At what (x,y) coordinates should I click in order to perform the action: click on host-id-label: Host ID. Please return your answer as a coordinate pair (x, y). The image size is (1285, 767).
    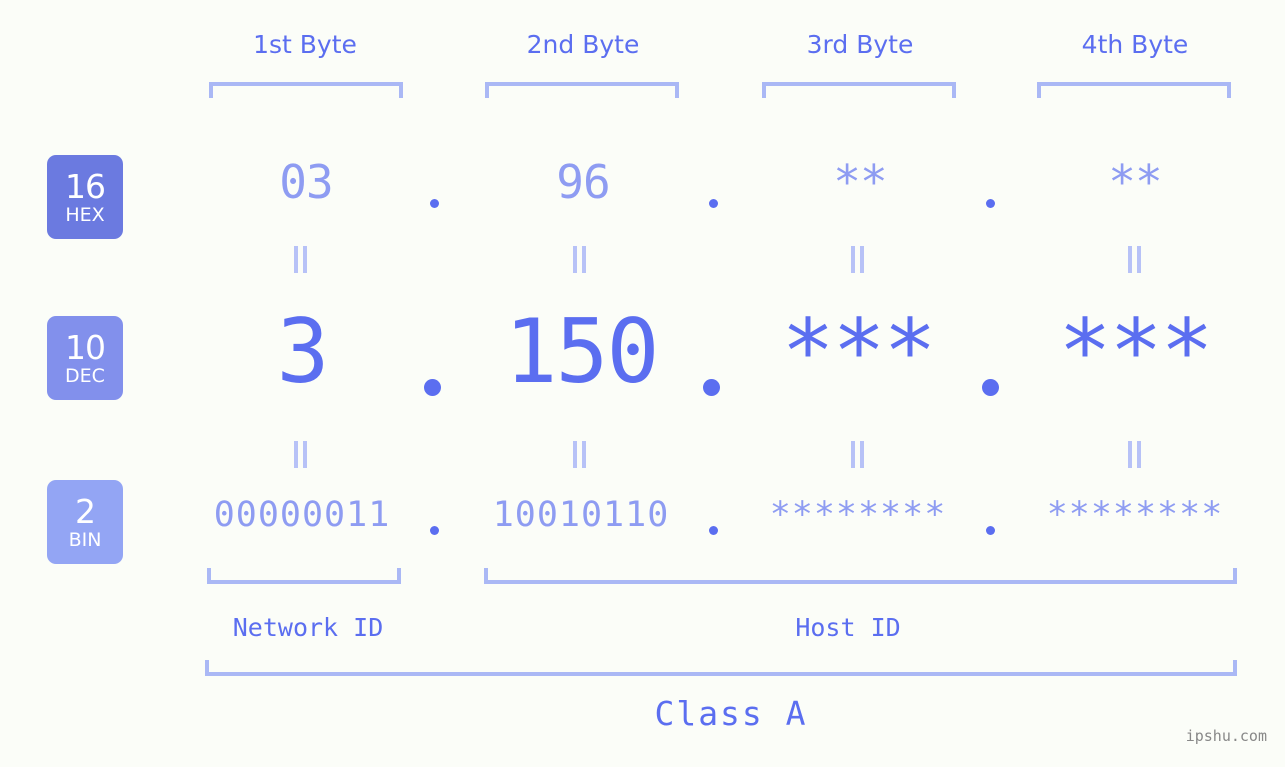
    Looking at the image, I should click on (848, 627).